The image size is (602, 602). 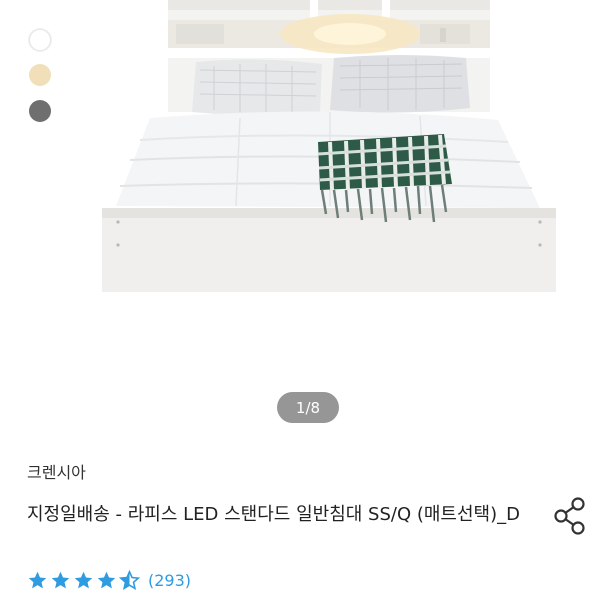 What do you see at coordinates (169, 580) in the screenshot?
I see `review-count: (293)` at bounding box center [169, 580].